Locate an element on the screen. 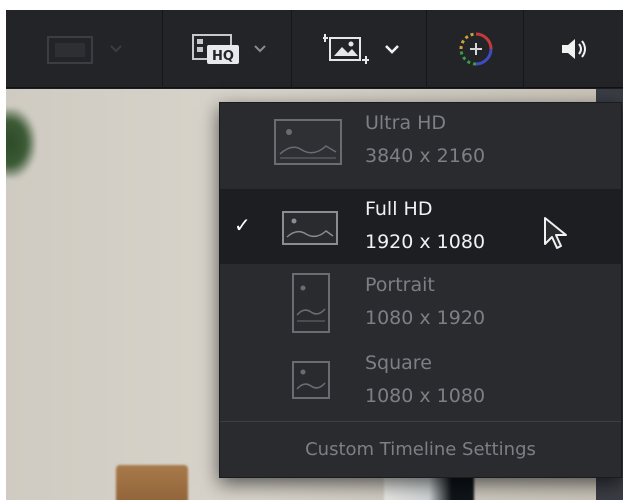 The image size is (631, 500). menu-item-resolution: 1920 x 1080 is located at coordinates (425, 242).